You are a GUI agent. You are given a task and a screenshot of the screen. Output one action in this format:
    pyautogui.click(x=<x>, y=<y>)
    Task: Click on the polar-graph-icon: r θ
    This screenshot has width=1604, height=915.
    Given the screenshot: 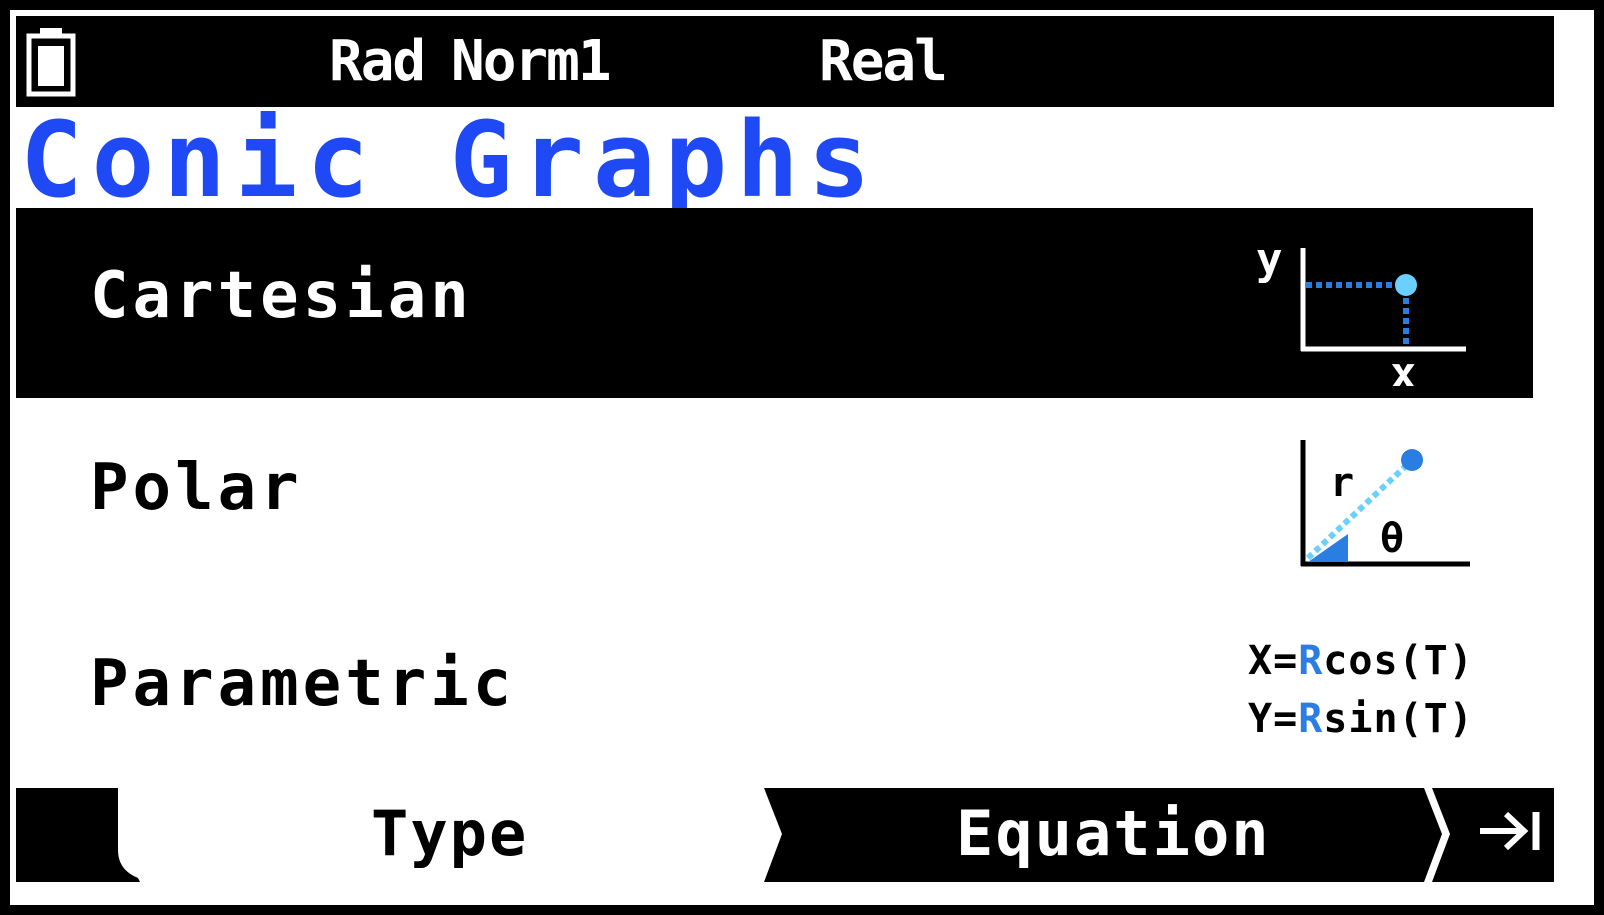 What is the action you would take?
    pyautogui.click(x=1385, y=503)
    